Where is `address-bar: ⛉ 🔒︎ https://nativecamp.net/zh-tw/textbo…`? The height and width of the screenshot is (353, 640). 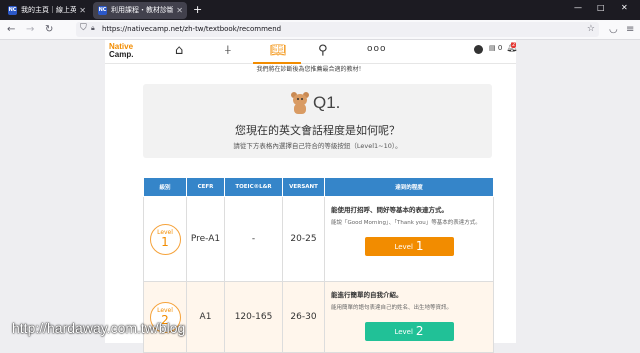 address-bar: ⛉ 🔒︎ https://nativecamp.net/zh-tw/textbo… is located at coordinates (337, 29).